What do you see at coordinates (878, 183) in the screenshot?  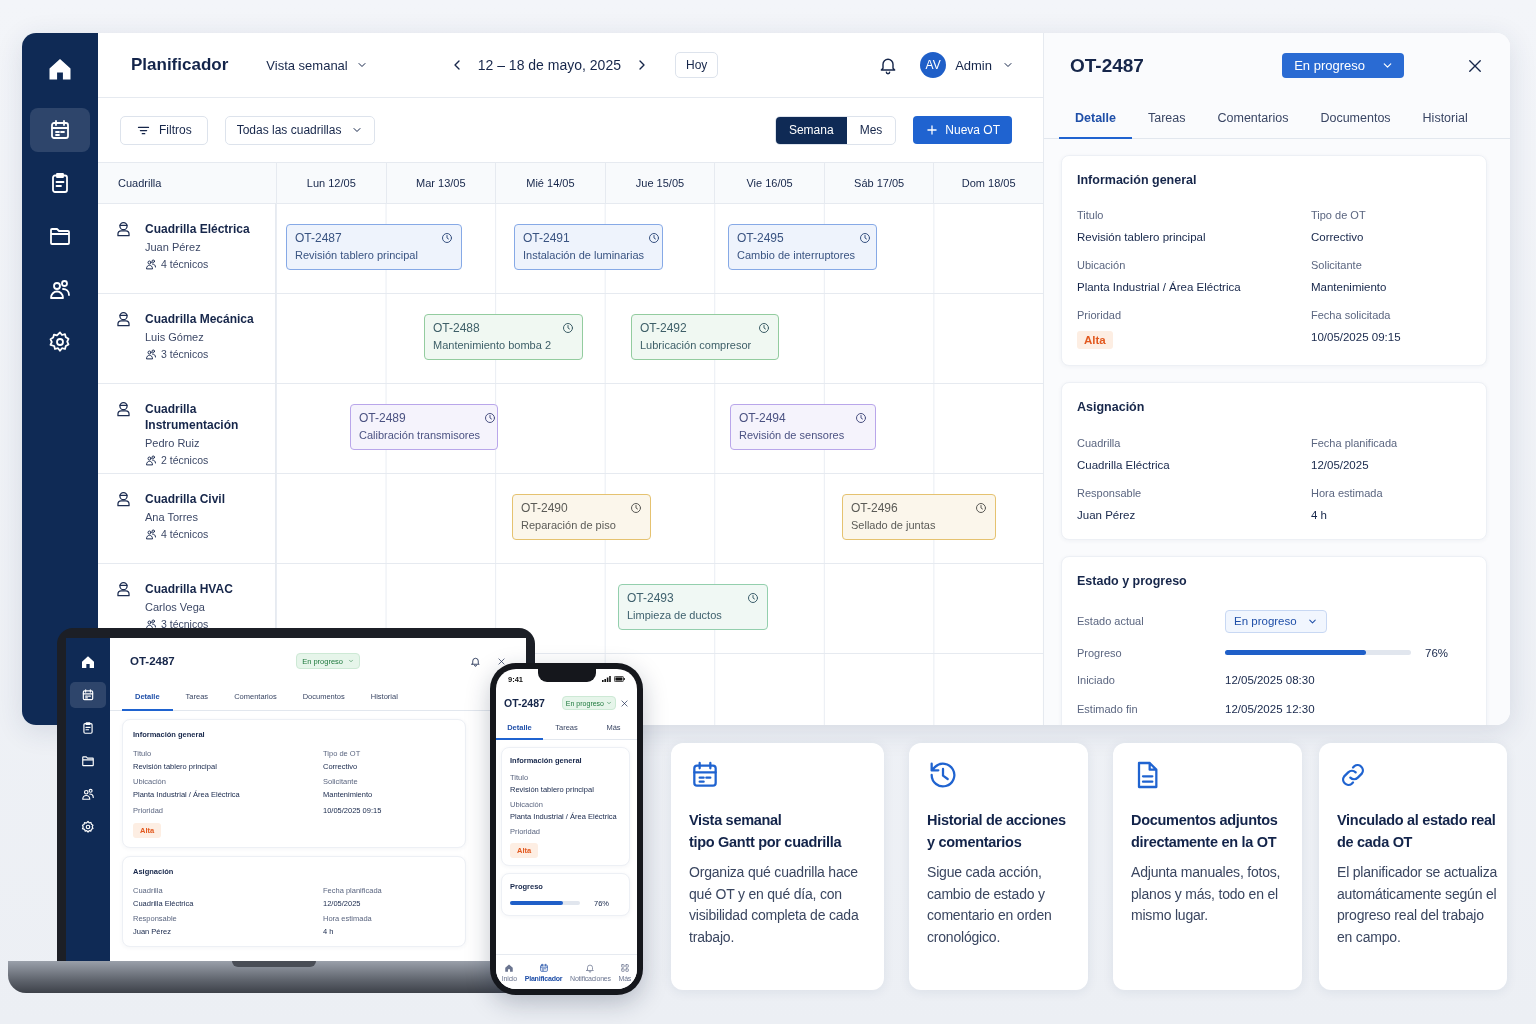 I see `column-header: Sáb 17/05` at bounding box center [878, 183].